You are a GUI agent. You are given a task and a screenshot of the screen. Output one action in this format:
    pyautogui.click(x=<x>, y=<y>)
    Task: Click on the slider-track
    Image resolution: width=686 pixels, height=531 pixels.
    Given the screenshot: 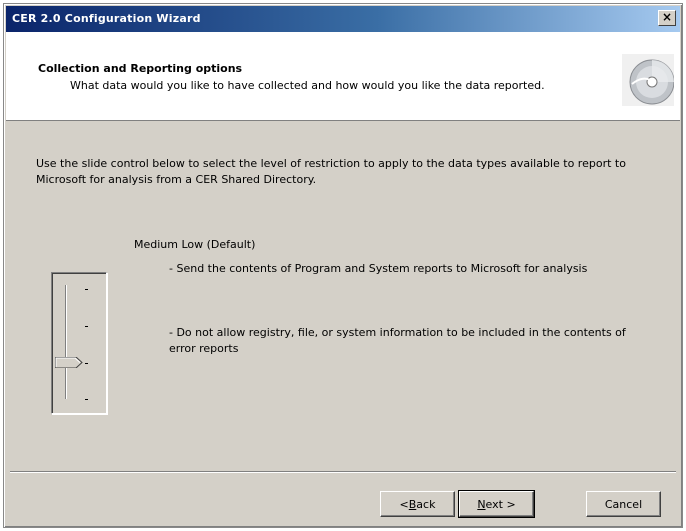 What is the action you would take?
    pyautogui.click(x=66, y=342)
    